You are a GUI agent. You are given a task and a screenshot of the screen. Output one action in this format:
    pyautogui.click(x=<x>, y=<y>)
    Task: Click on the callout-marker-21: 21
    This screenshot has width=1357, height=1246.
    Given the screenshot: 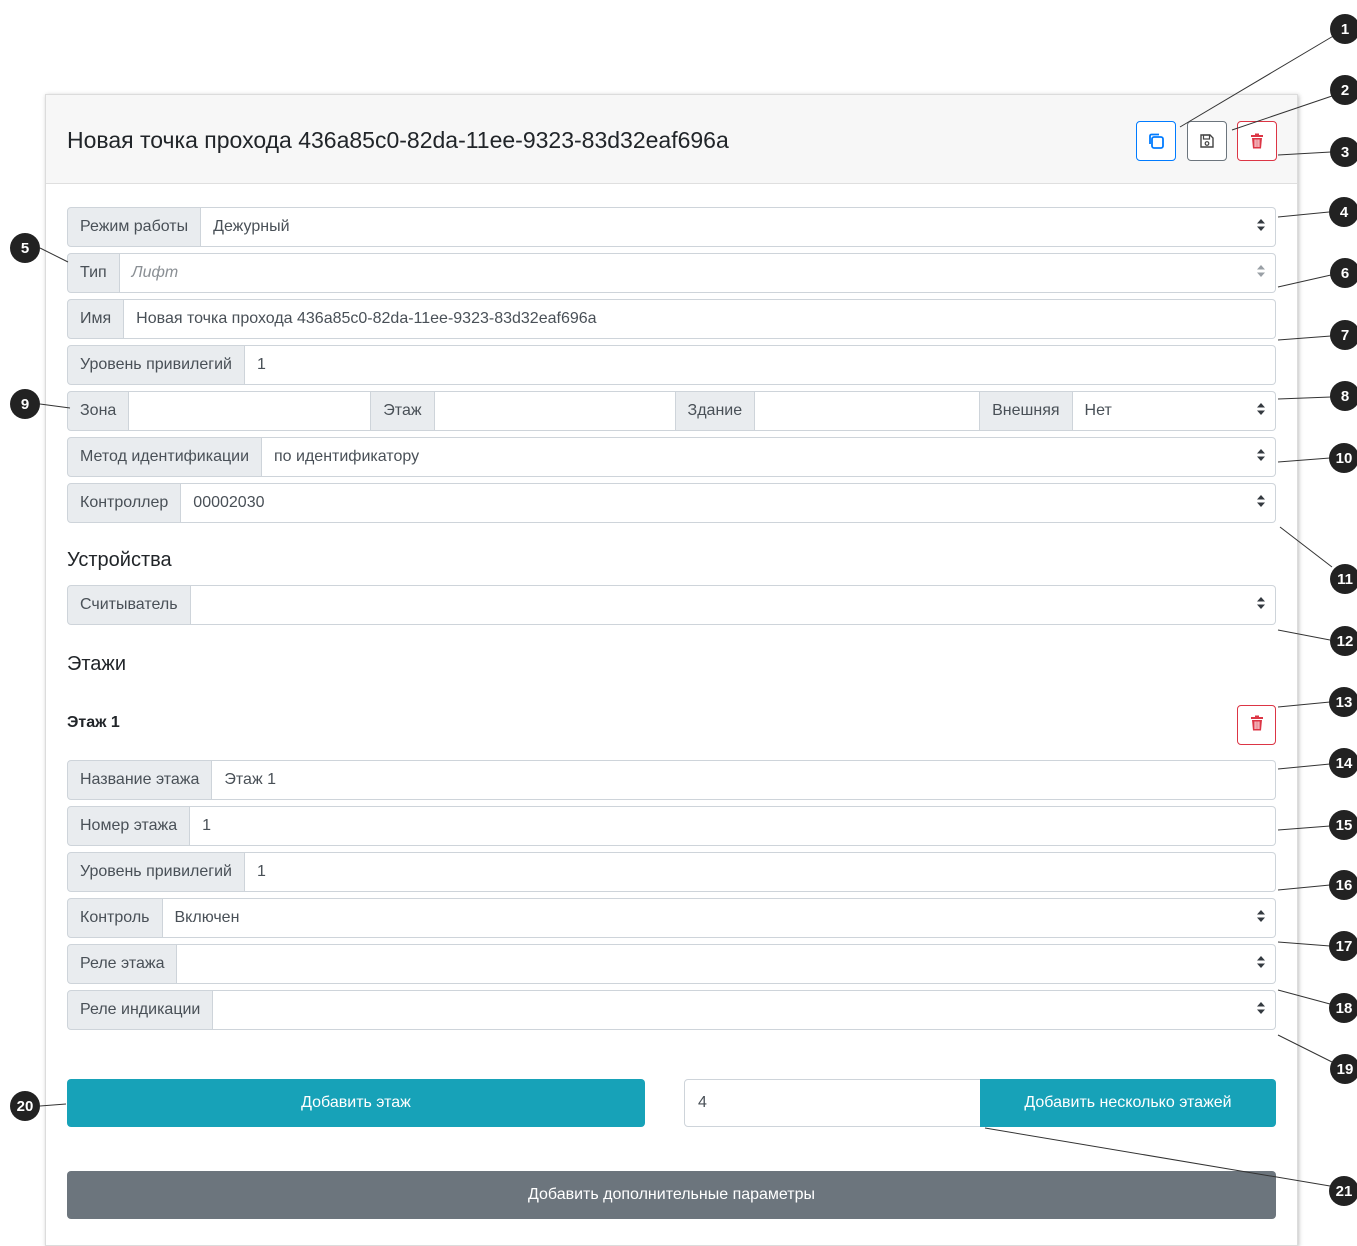 What is the action you would take?
    pyautogui.click(x=1343, y=1191)
    